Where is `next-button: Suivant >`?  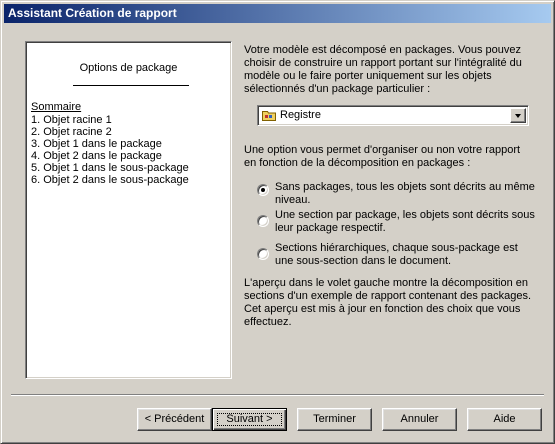
next-button: Suivant > is located at coordinates (249, 419).